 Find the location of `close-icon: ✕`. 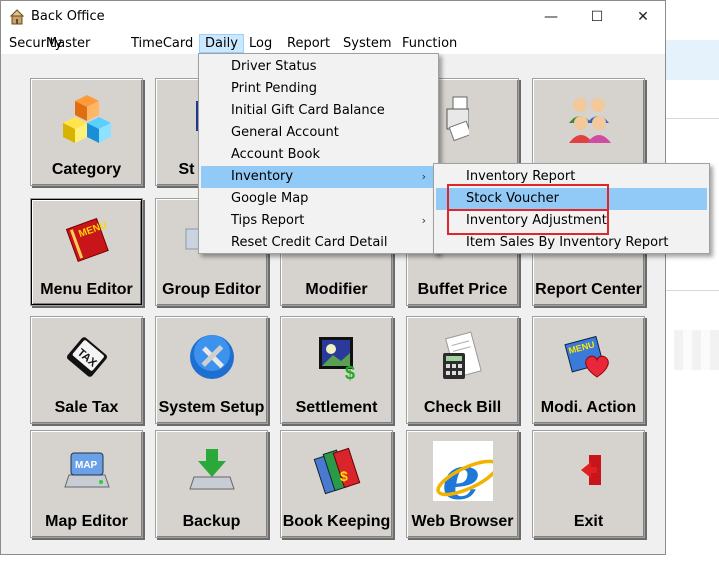

close-icon: ✕ is located at coordinates (643, 17).